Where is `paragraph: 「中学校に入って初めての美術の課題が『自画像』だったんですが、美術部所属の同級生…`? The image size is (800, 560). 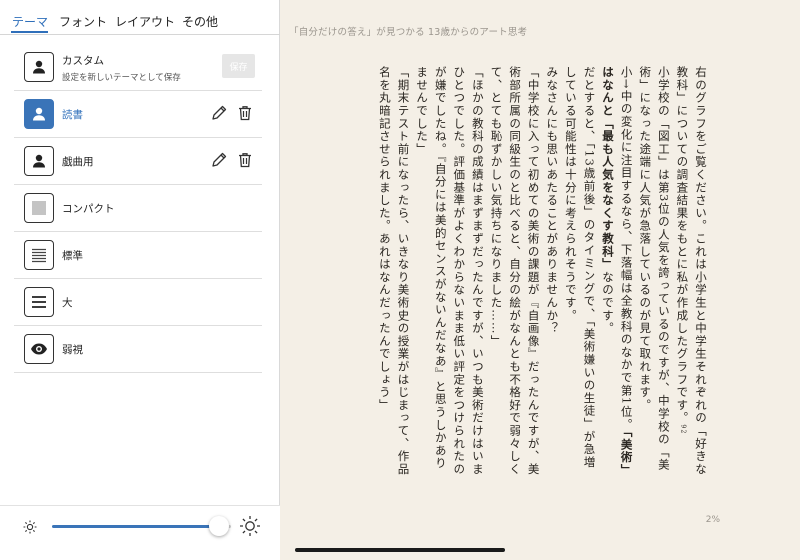
paragraph: 「中学校に入って初めての美術の課題が『自画像』だったんですが、美術部所属の同級生… is located at coordinates (515, 271).